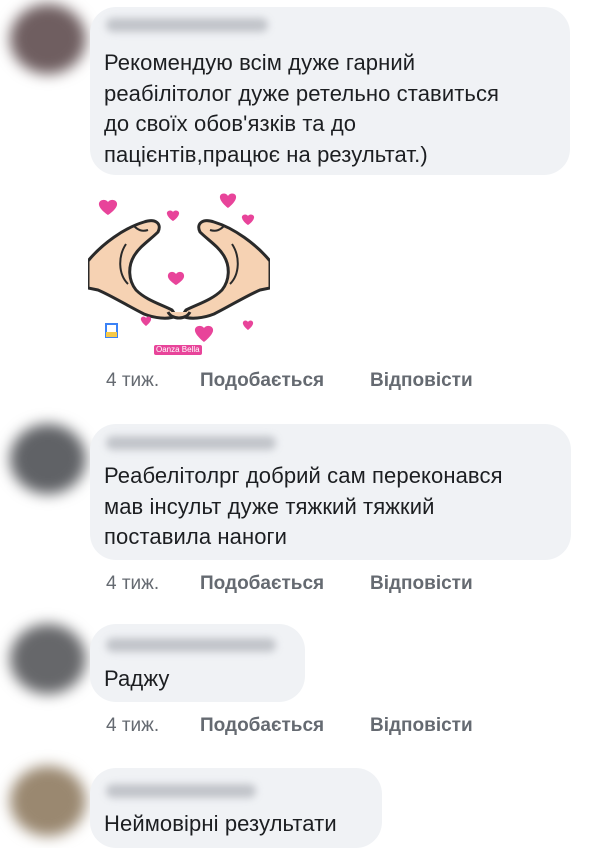 This screenshot has width=590, height=848. Describe the element at coordinates (220, 823) in the screenshot. I see `comment-text: Неймовірні результати` at that location.